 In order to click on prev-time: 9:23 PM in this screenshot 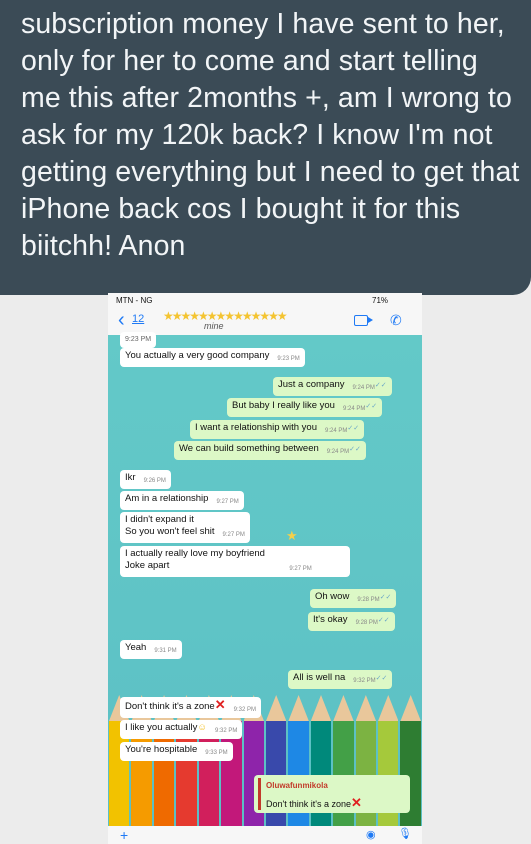, I will do `click(138, 340)`.